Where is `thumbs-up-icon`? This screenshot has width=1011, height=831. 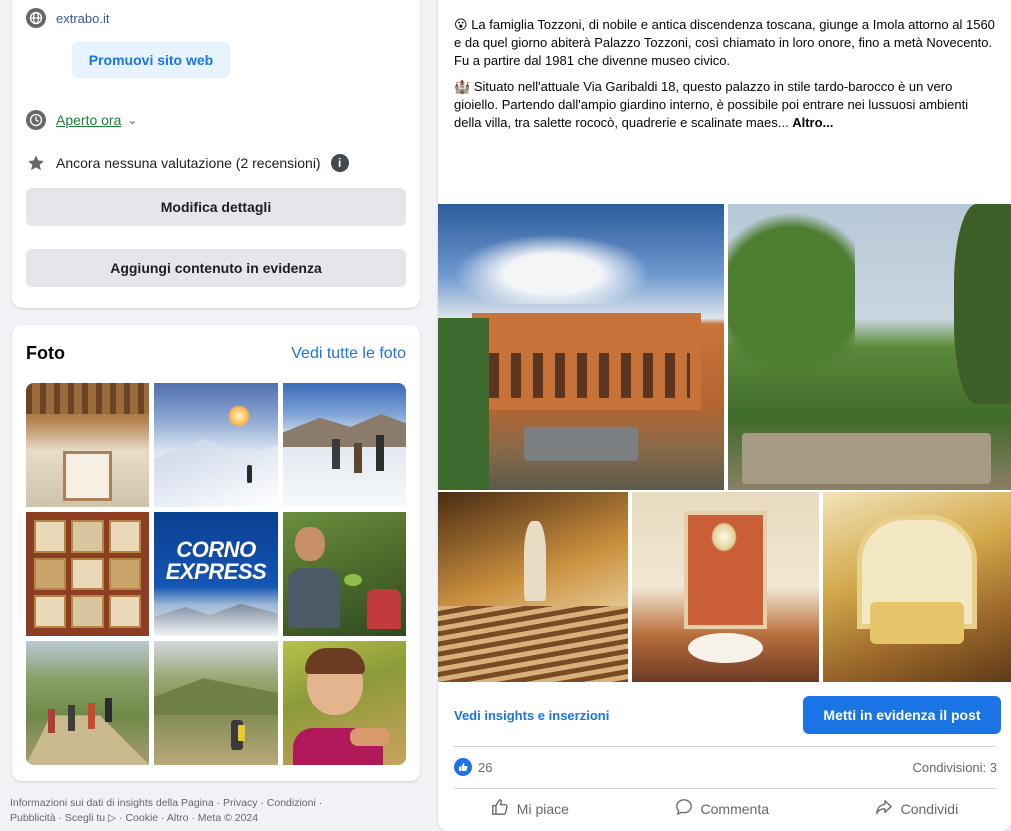
thumbs-up-icon is located at coordinates (500, 808).